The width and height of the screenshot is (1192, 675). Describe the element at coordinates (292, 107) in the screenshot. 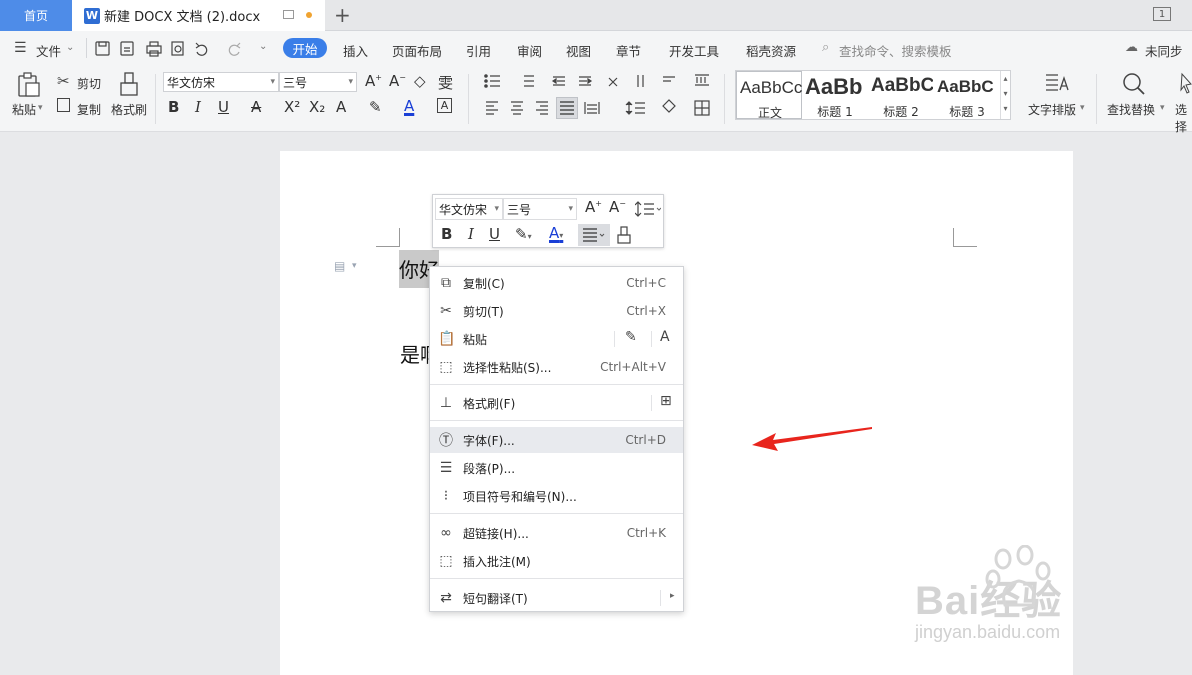

I see `superscript-icon: X²` at that location.